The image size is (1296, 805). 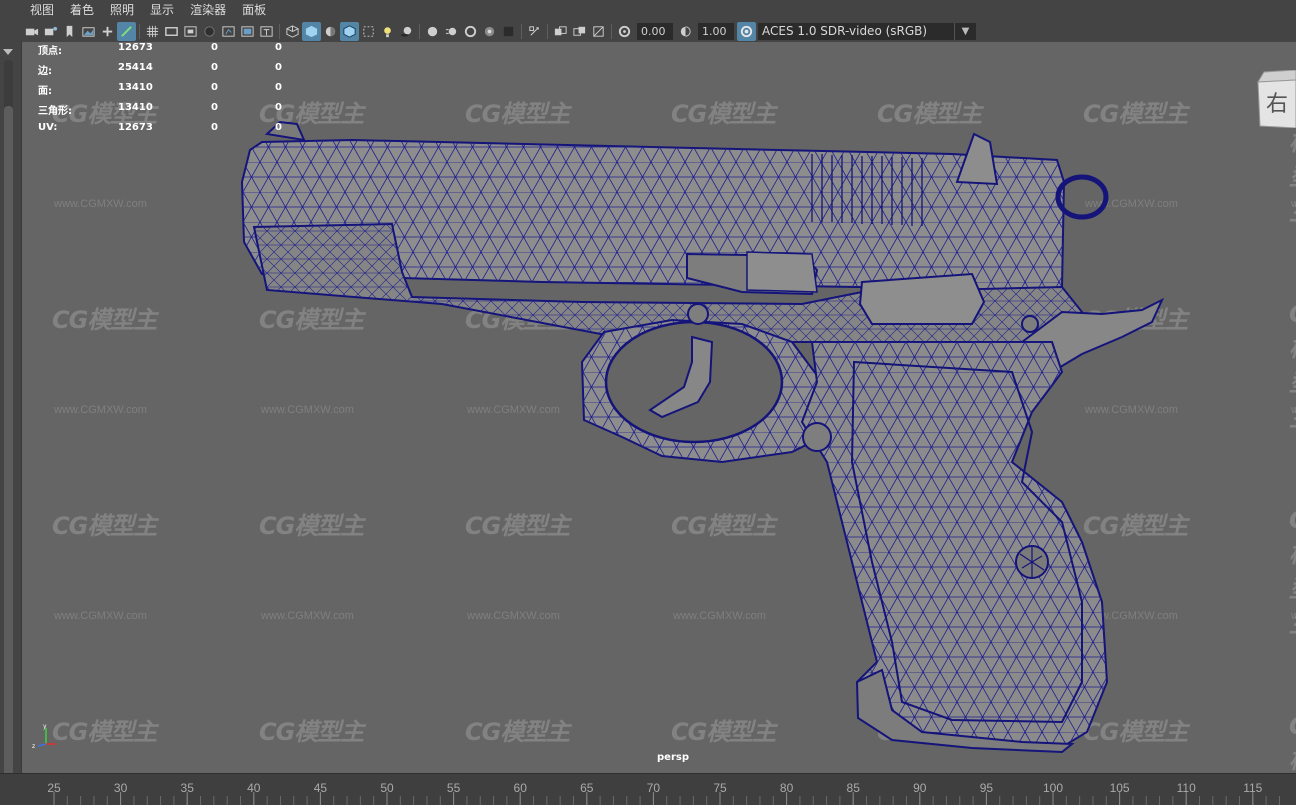 What do you see at coordinates (534, 31) in the screenshot?
I see `xray-joints-icon` at bounding box center [534, 31].